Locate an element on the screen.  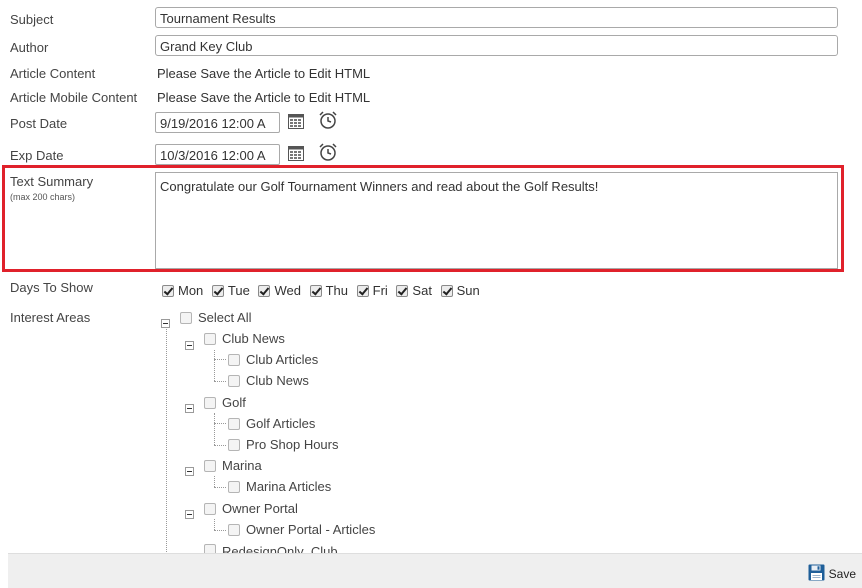
tree-node-pro-shop-hours: Pro Shop Hours is located at coordinates (283, 444).